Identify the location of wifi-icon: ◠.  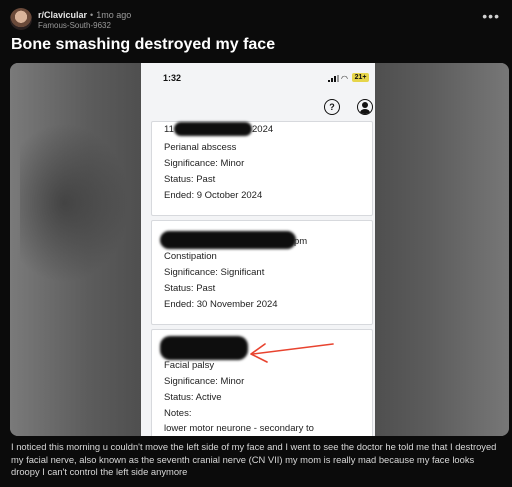
(344, 78).